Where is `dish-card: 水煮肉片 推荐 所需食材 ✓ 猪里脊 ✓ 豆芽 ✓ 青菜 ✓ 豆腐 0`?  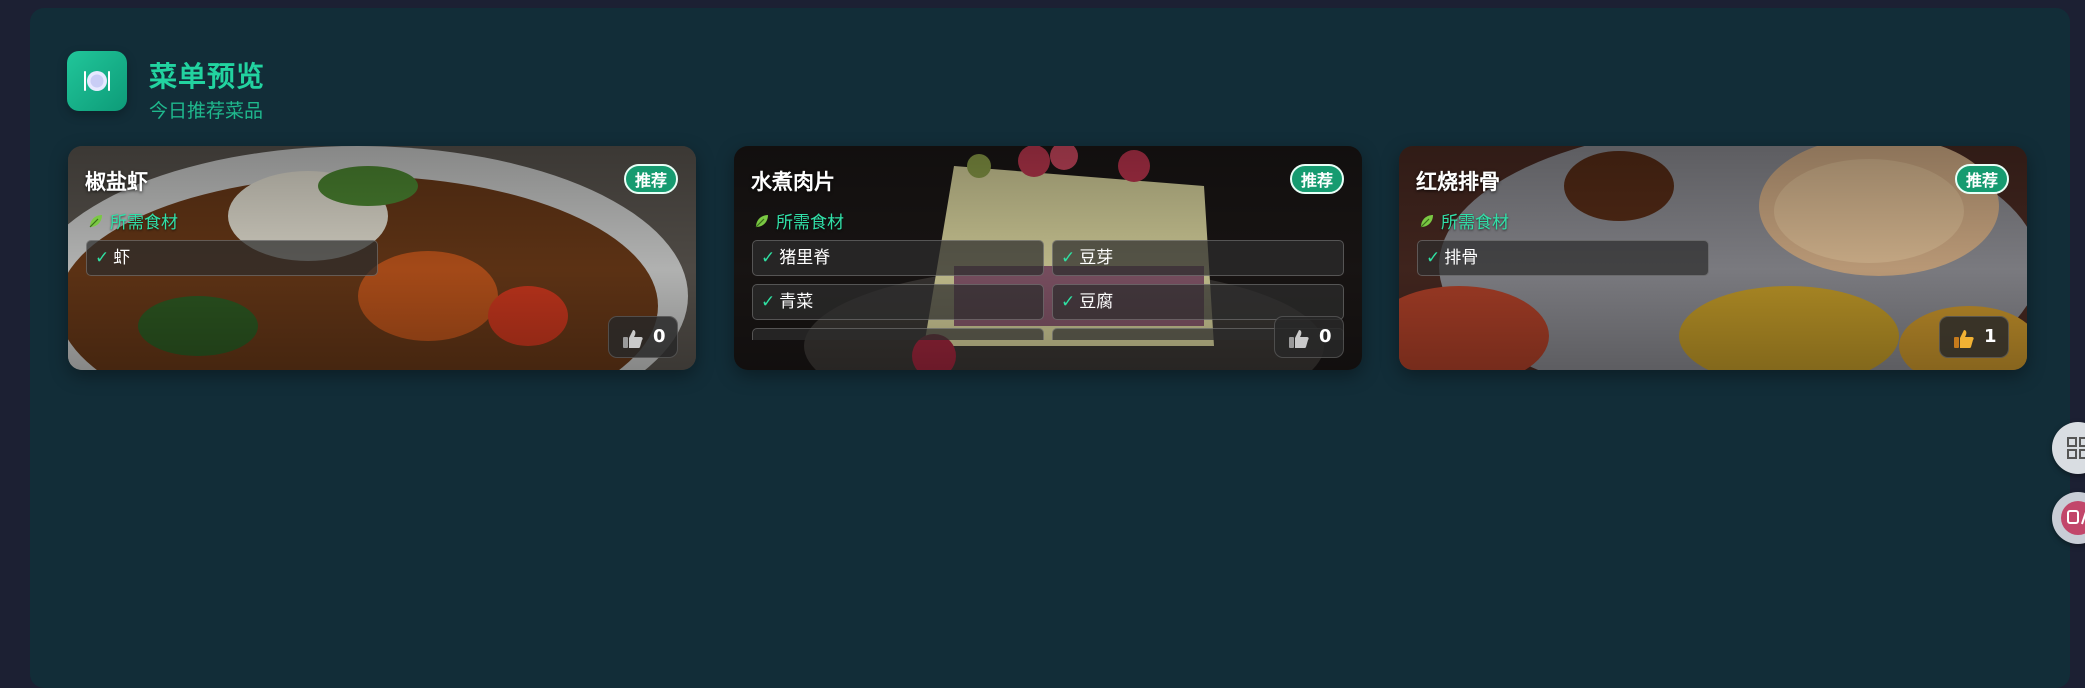 dish-card: 水煮肉片 推荐 所需食材 ✓ 猪里脊 ✓ 豆芽 ✓ 青菜 ✓ 豆腐 0 is located at coordinates (1048, 258).